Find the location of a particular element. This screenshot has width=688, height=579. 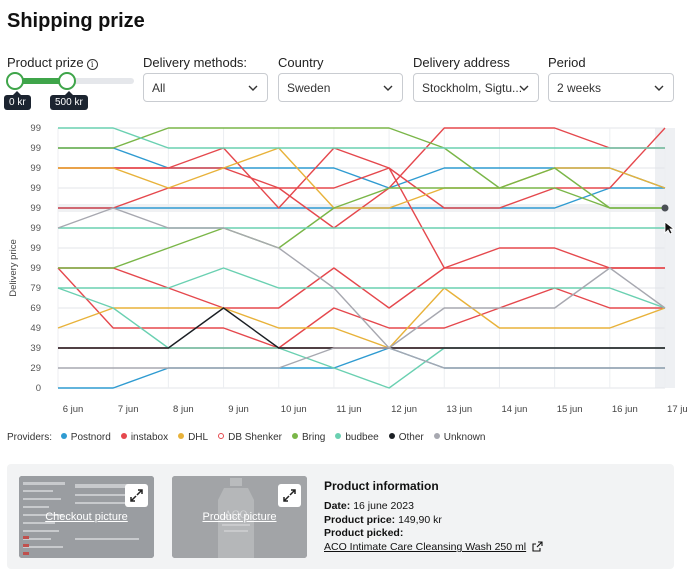

x-tick-label: 10 jun is located at coordinates (294, 409).